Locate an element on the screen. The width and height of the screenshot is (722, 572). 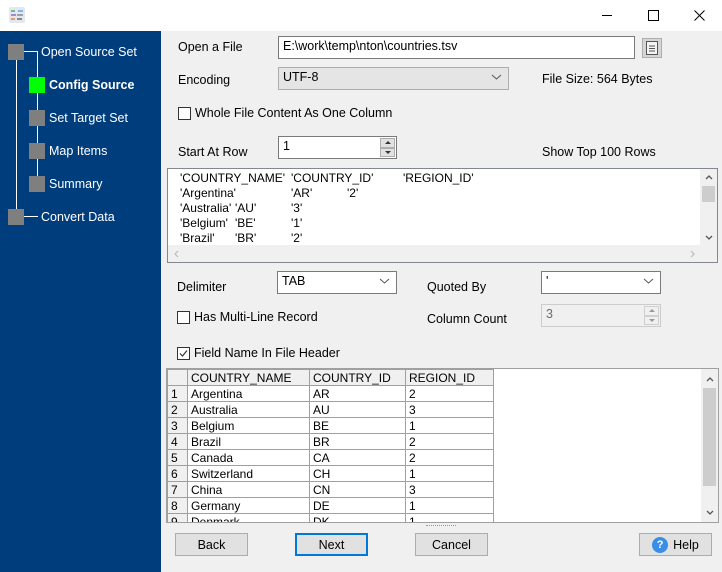
step-label: Open Source Set is located at coordinates (89, 52).